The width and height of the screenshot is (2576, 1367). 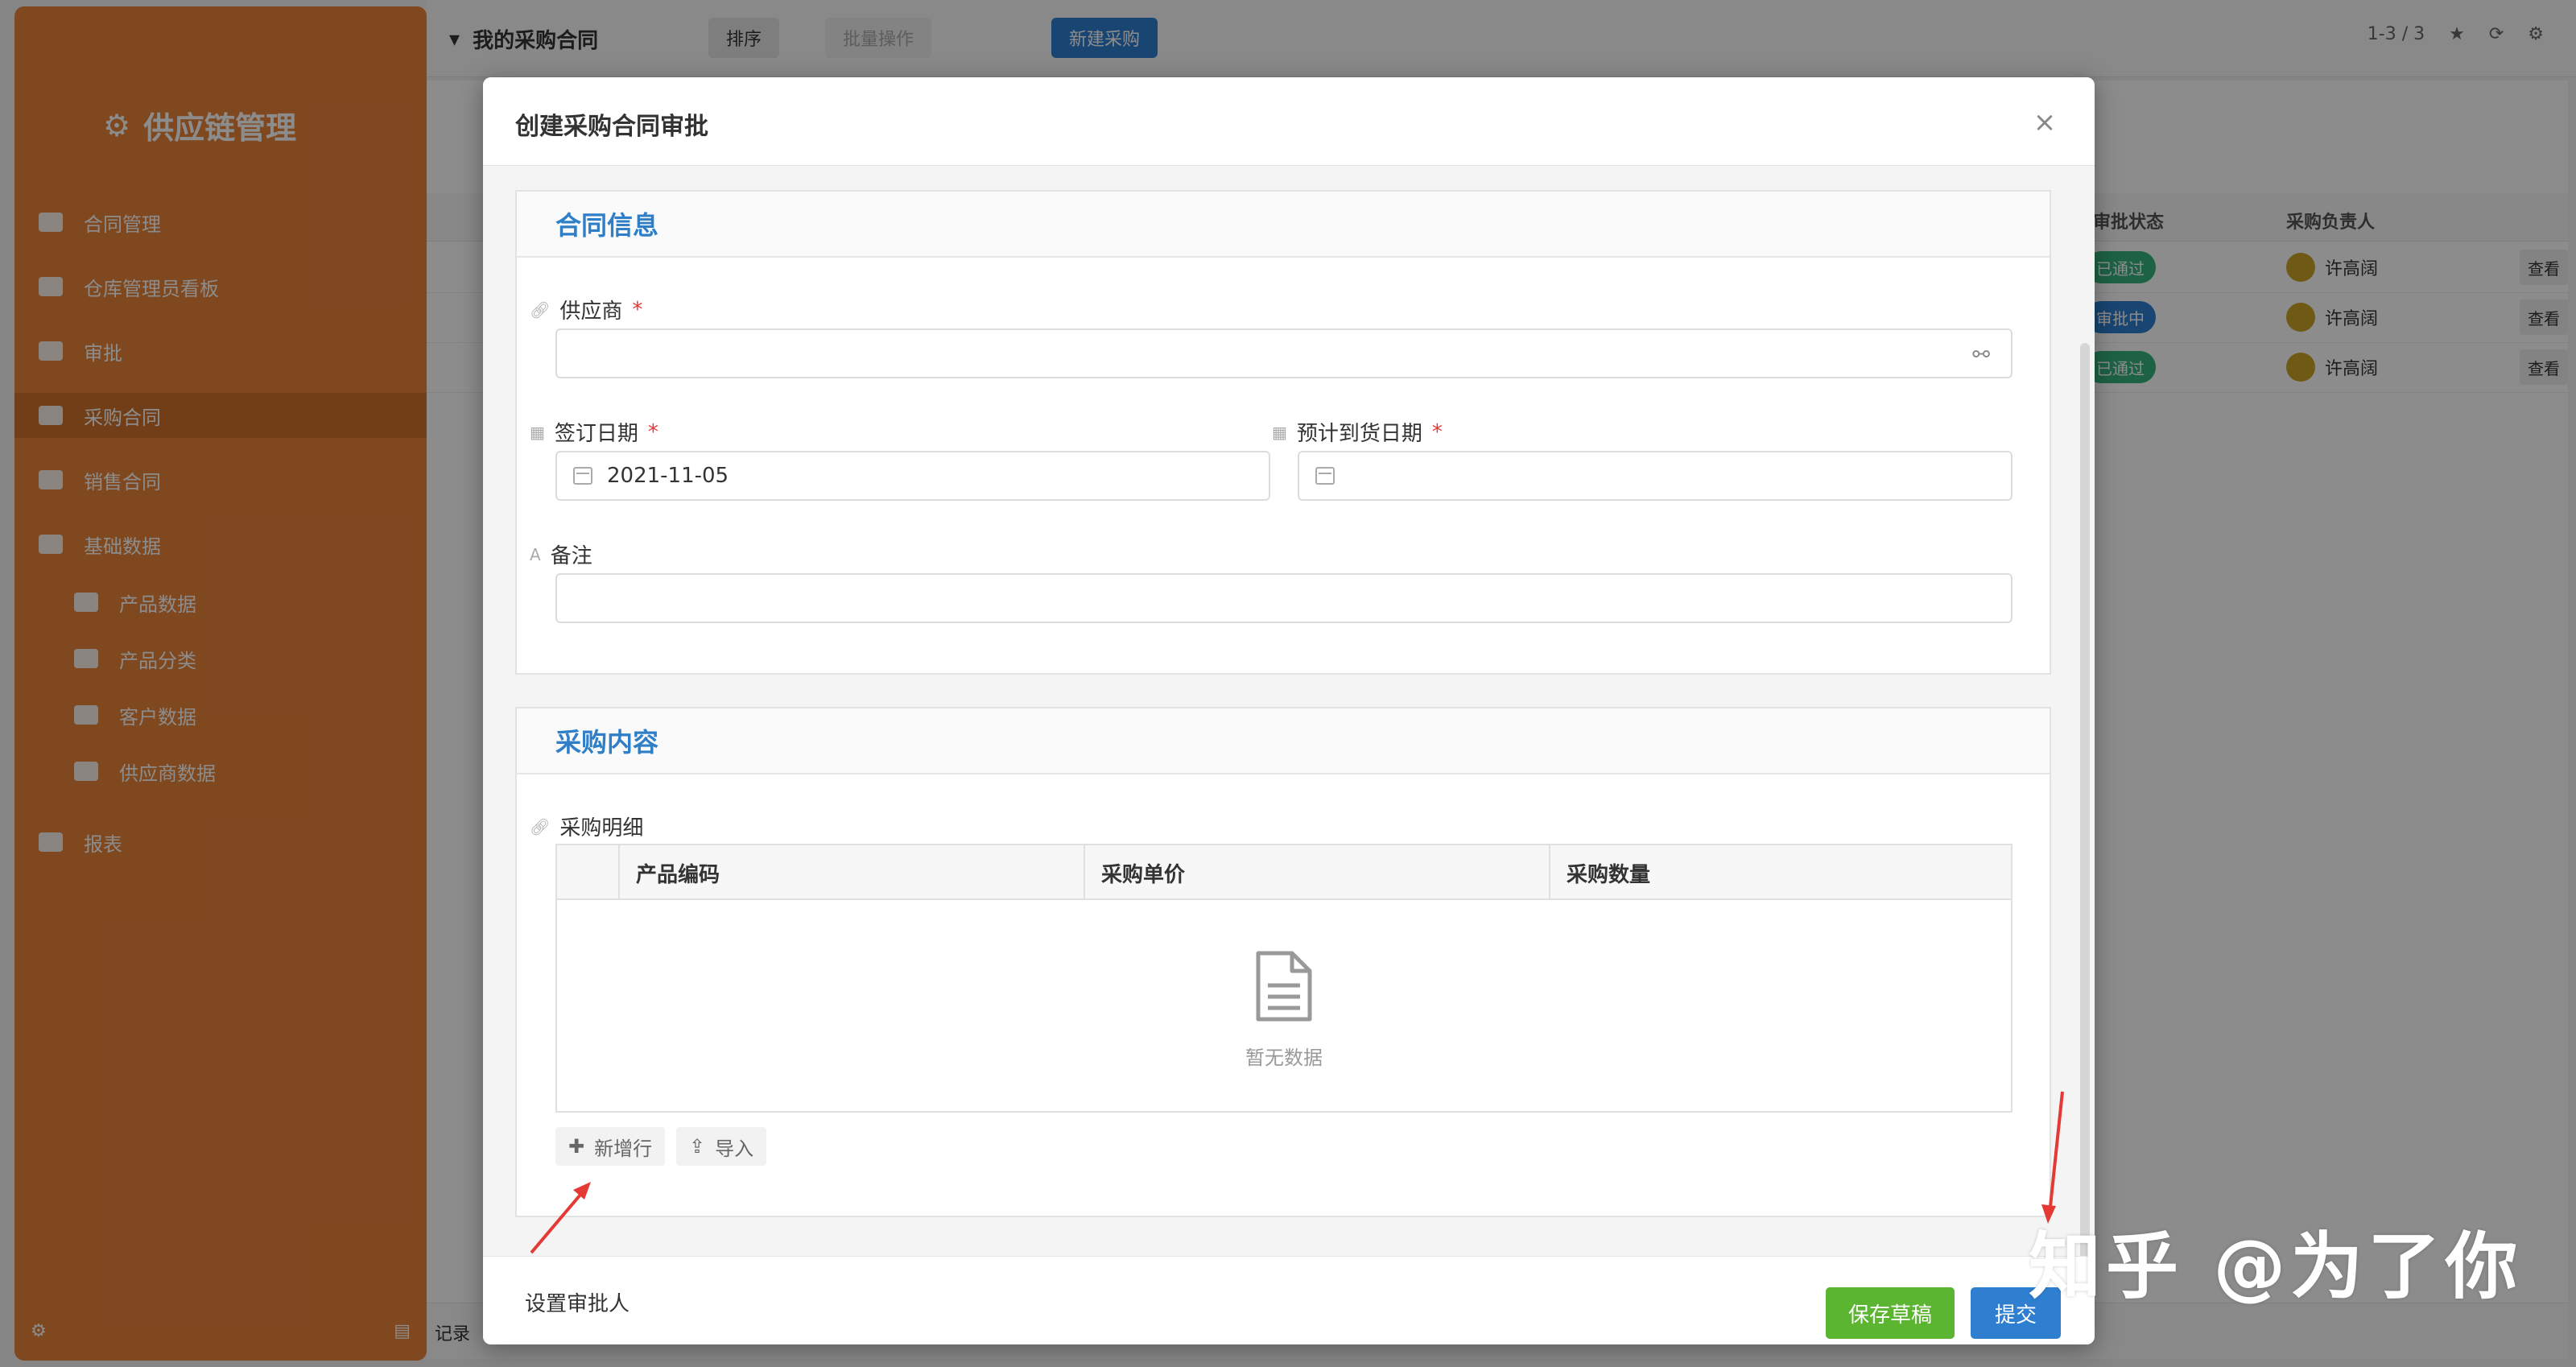 What do you see at coordinates (594, 433) in the screenshot?
I see `sign-date-label: ▦ 签订日期 *` at bounding box center [594, 433].